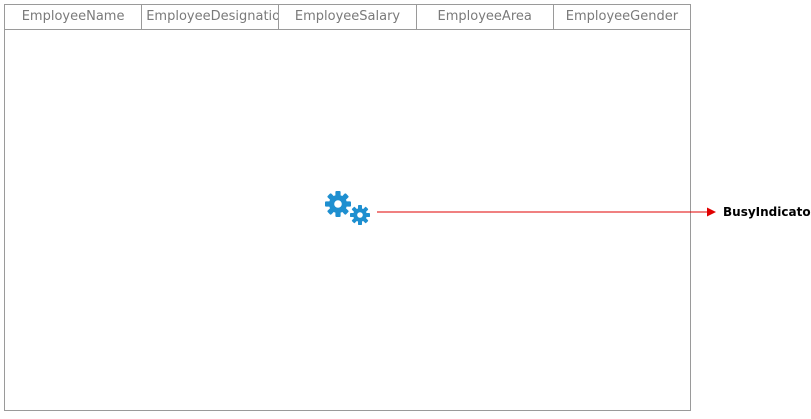 The height and width of the screenshot is (419, 811). I want to click on column-header-employee-salary: EmployeeSalary, so click(348, 17).